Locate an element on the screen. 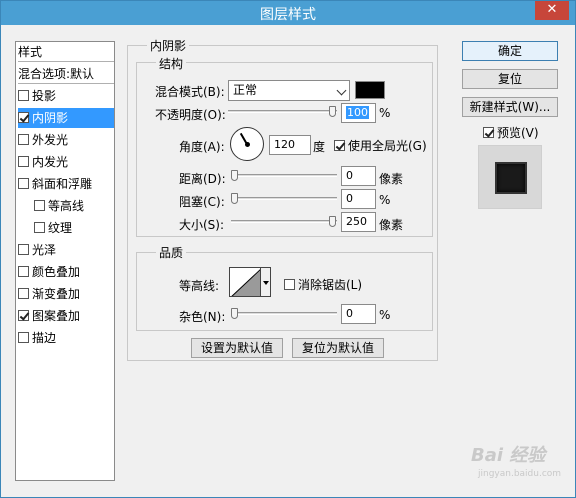 The image size is (576, 498). style-item-label: 等高线 is located at coordinates (66, 206).